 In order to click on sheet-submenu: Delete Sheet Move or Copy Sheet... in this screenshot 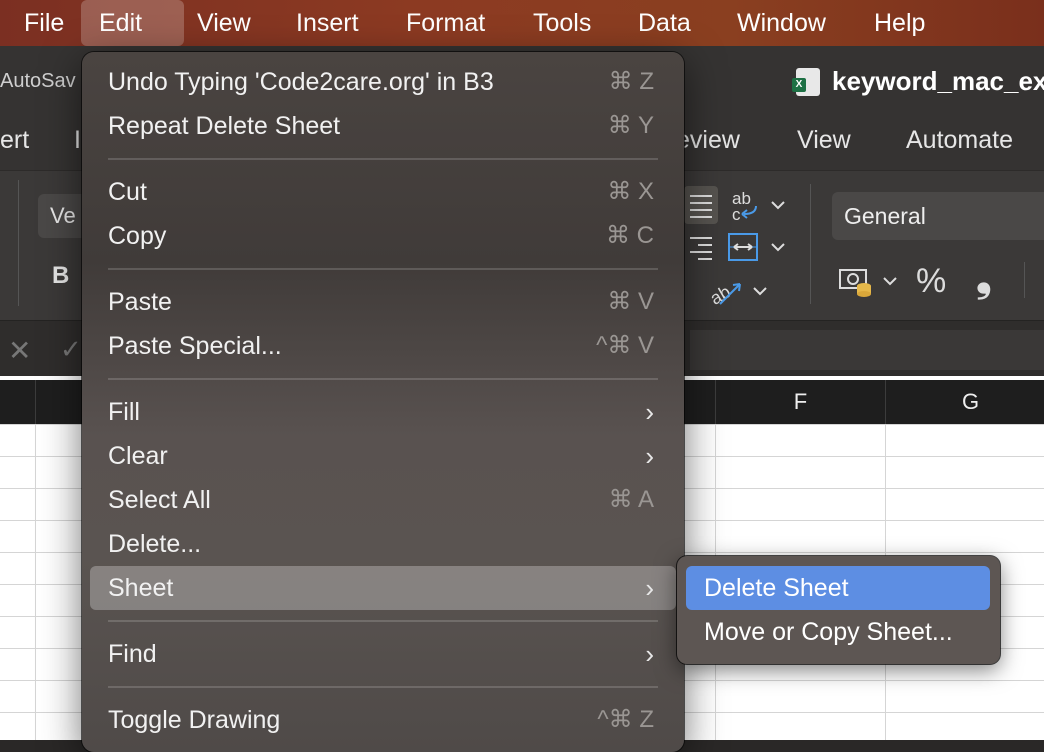, I will do `click(838, 610)`.